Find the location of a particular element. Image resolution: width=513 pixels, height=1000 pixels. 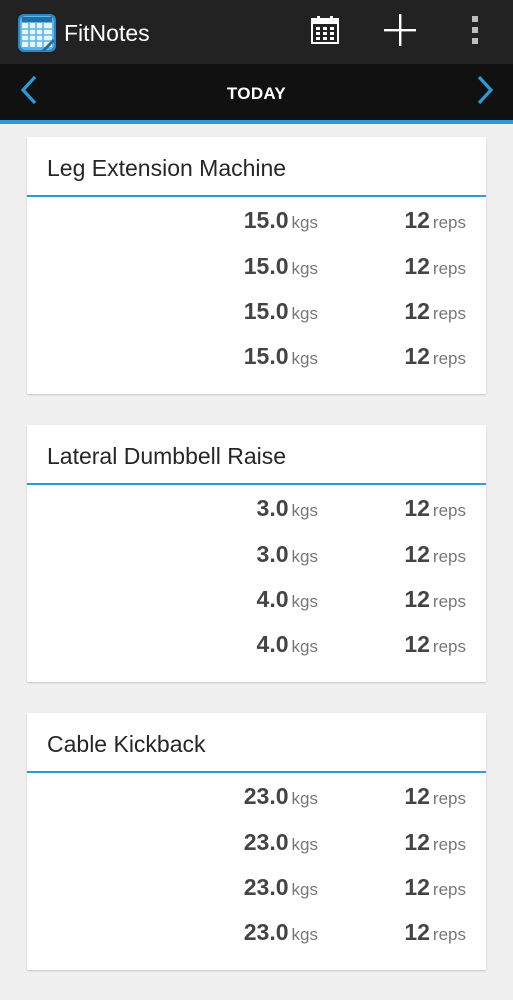

add-exercise-button is located at coordinates (400, 32).